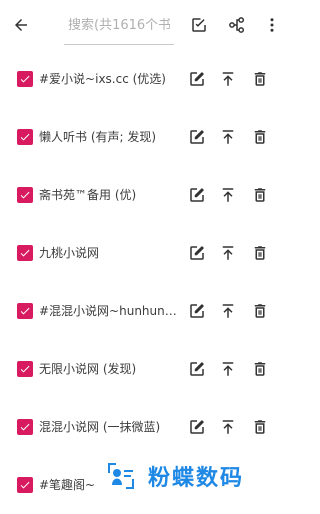 The image size is (320, 514). What do you see at coordinates (21, 25) in the screenshot?
I see `back-arrow-icon` at bounding box center [21, 25].